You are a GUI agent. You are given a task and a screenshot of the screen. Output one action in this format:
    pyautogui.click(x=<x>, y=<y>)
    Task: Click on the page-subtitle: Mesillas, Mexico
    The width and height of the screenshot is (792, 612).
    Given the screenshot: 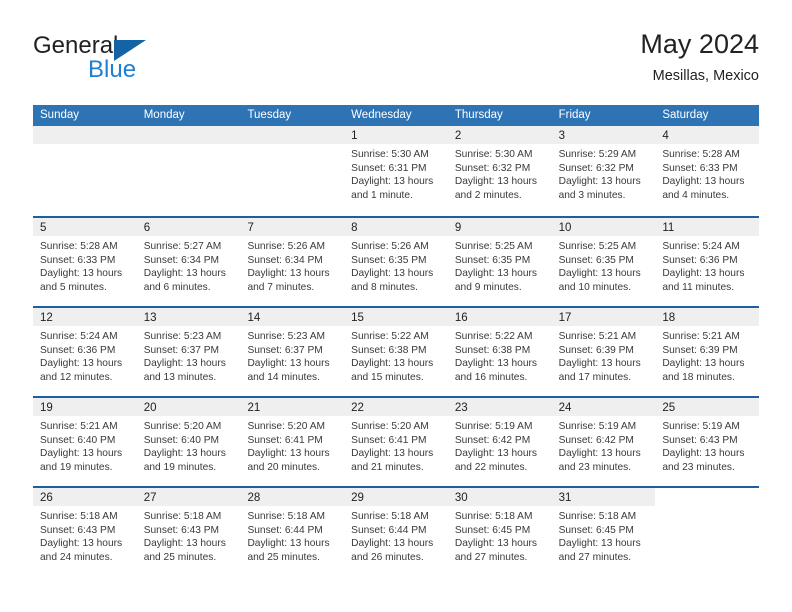 What is the action you would take?
    pyautogui.click(x=705, y=76)
    